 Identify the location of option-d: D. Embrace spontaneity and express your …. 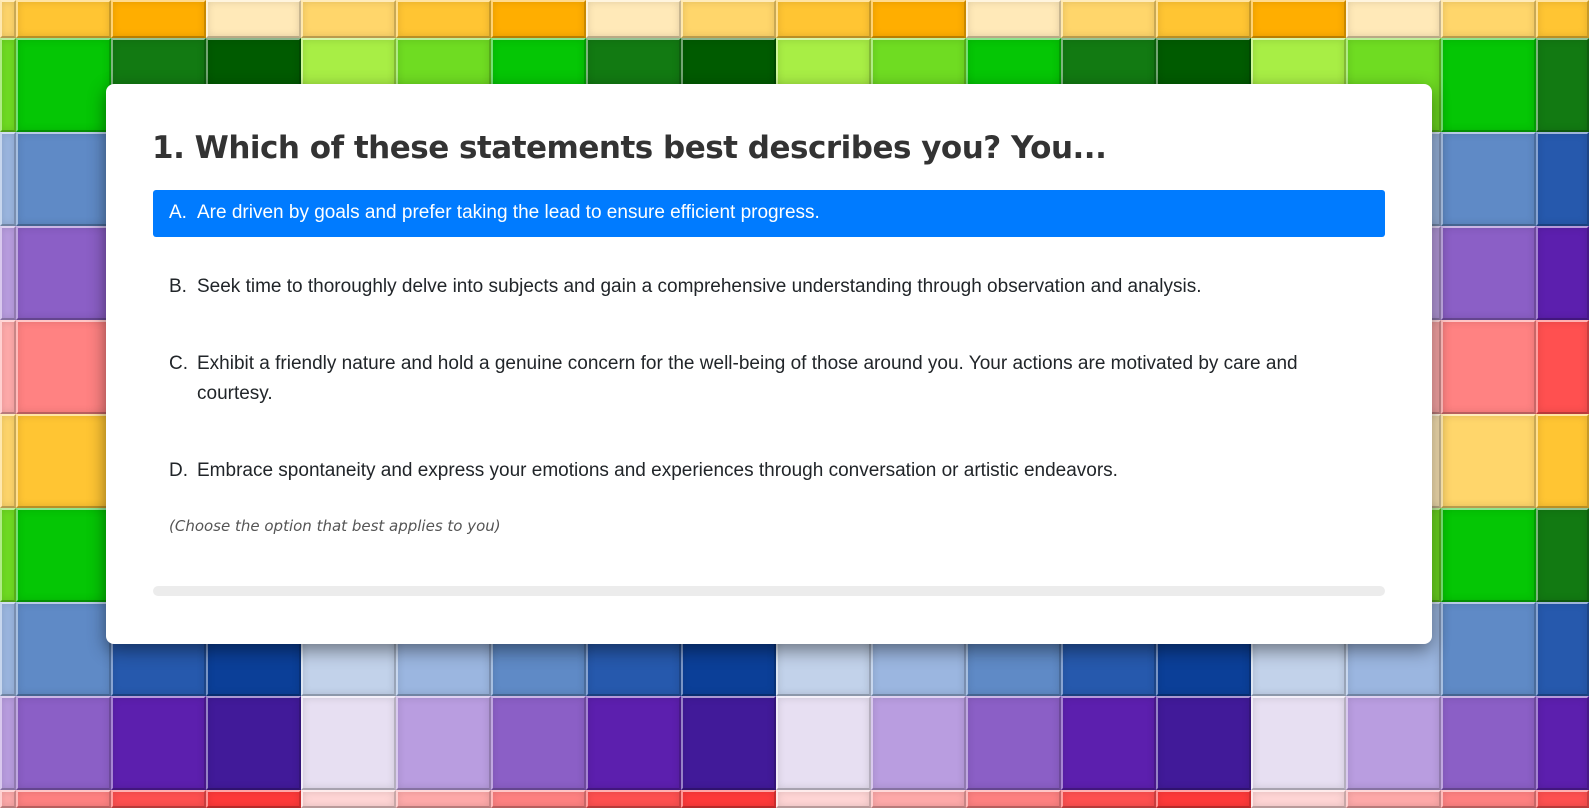
(769, 471).